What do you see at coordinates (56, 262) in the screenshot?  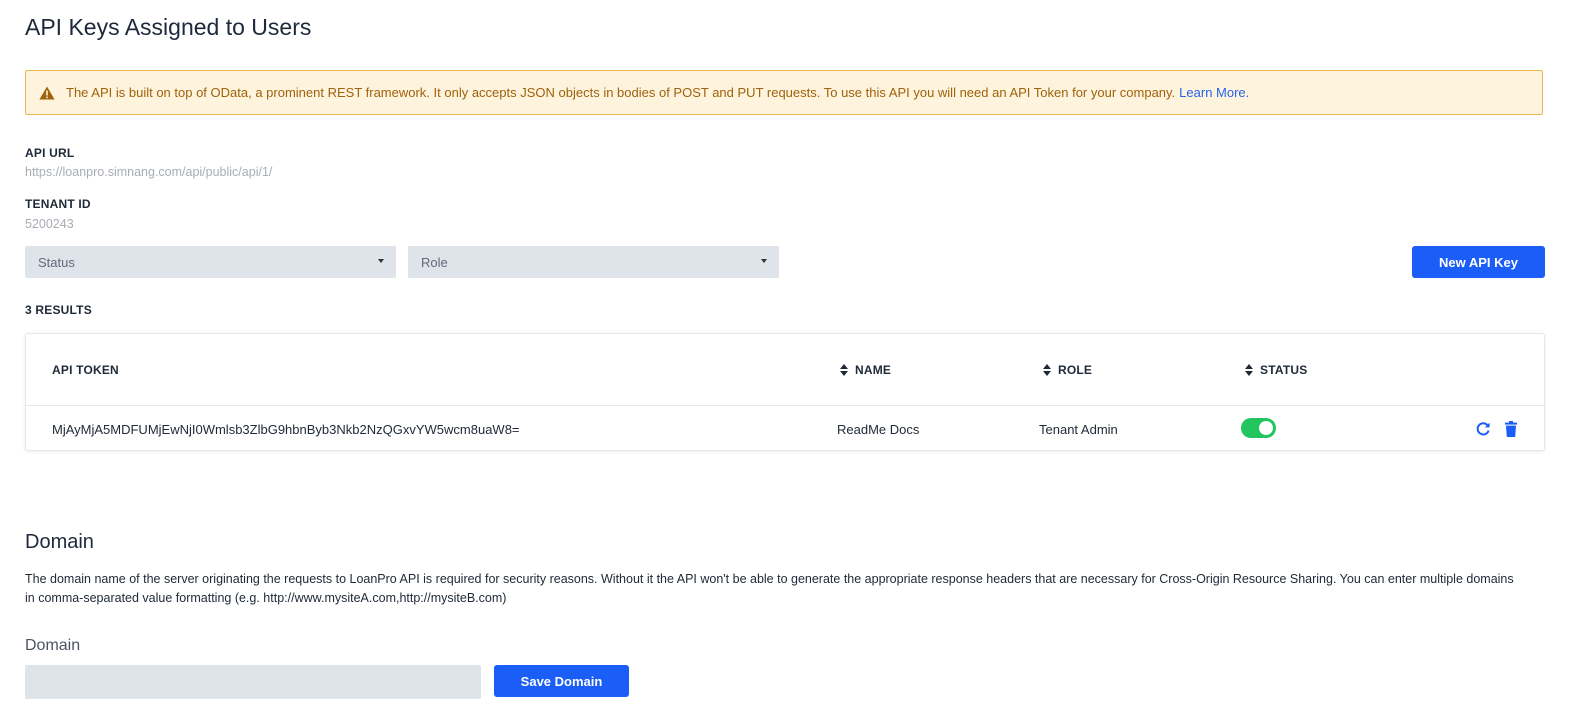 I see `status-filter-label: Status` at bounding box center [56, 262].